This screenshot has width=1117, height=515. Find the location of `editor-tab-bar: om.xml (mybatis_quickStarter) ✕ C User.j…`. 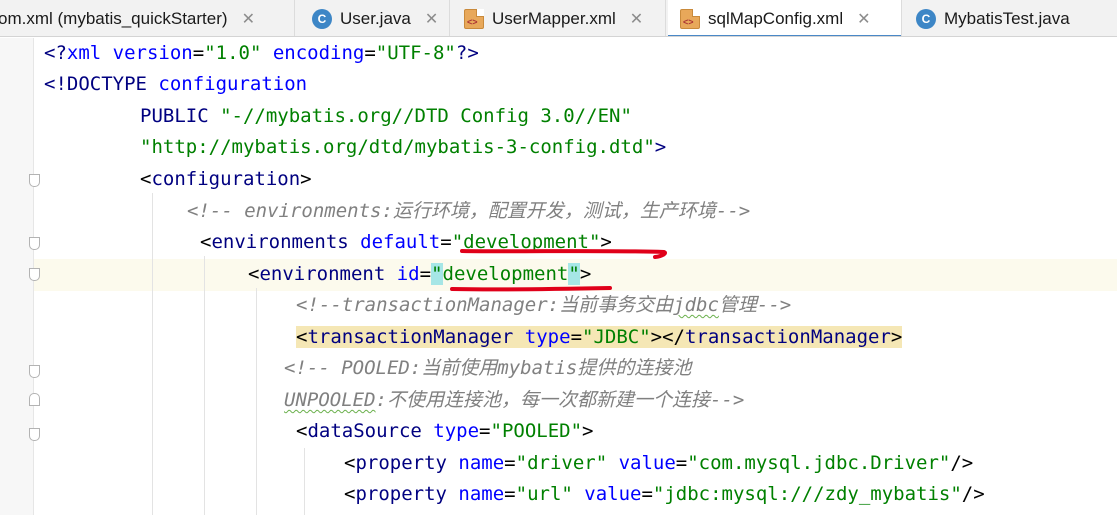

editor-tab-bar: om.xml (mybatis_quickStarter) ✕ C User.j… is located at coordinates (558, 18).